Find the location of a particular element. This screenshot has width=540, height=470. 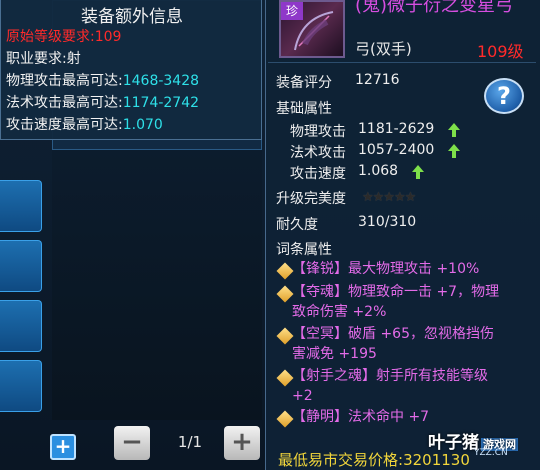

item-icon: 珍 is located at coordinates (312, 29).